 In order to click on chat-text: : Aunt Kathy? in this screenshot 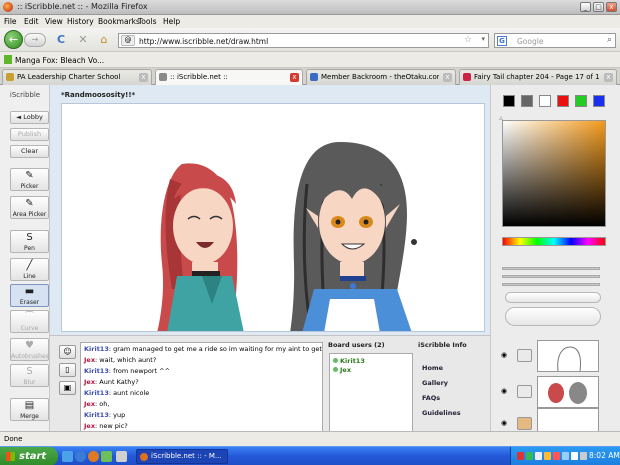, I will do `click(117, 382)`.